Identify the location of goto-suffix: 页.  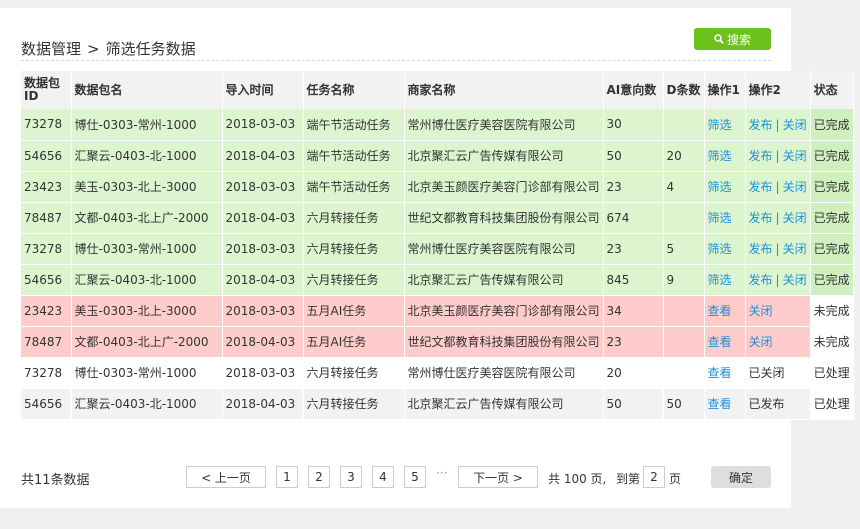
(675, 479).